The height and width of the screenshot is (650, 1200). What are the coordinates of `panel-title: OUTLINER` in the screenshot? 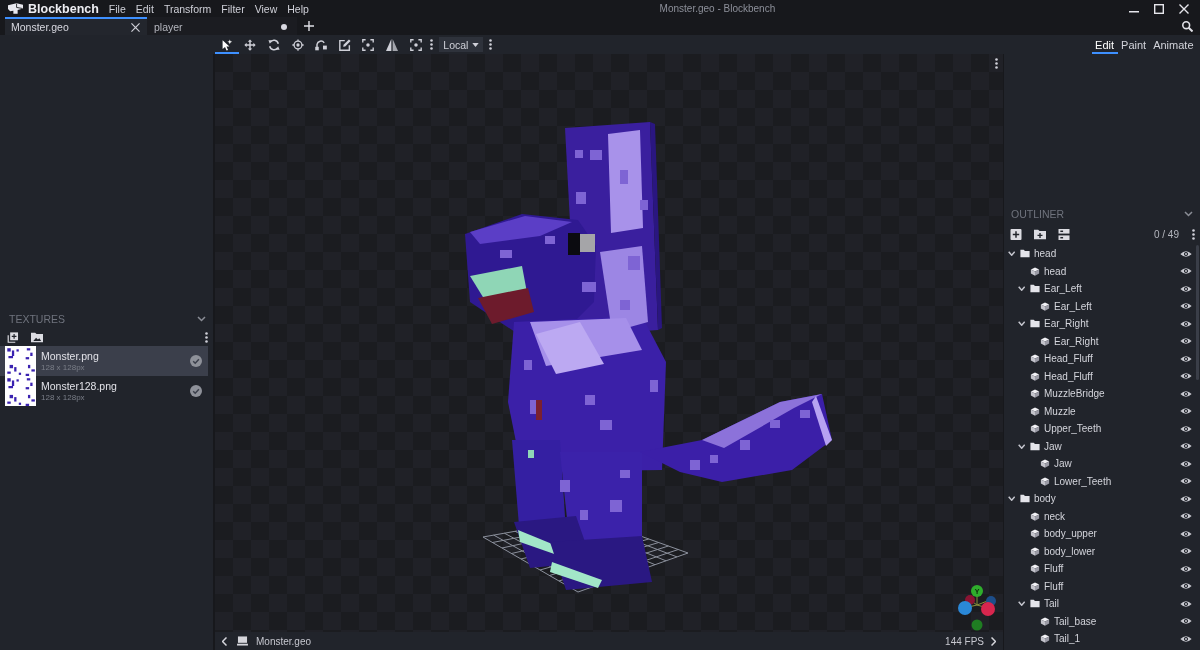 It's located at (1038, 214).